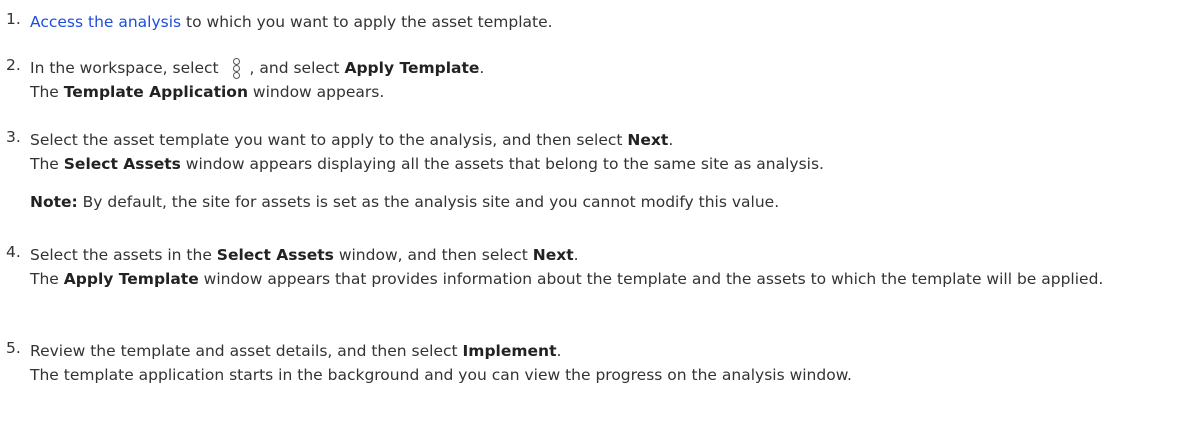  What do you see at coordinates (316, 92) in the screenshot?
I see `result-text: window appears.` at bounding box center [316, 92].